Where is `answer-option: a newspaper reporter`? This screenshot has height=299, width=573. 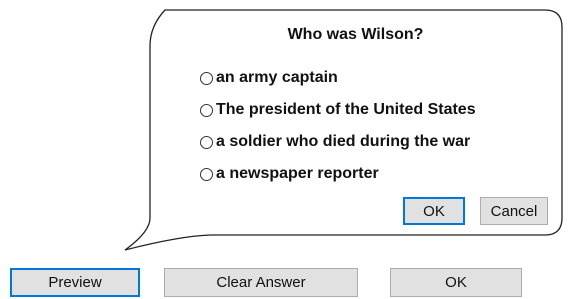
answer-option: a newspaper reporter is located at coordinates (338, 174).